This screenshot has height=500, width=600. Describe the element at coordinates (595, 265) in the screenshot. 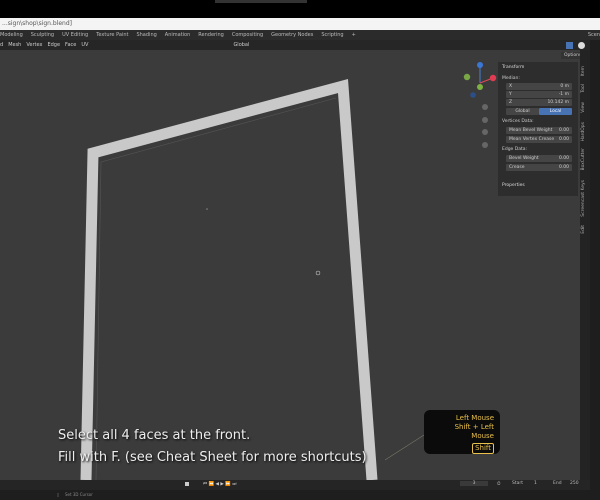

I see `properties-editor-strip` at that location.